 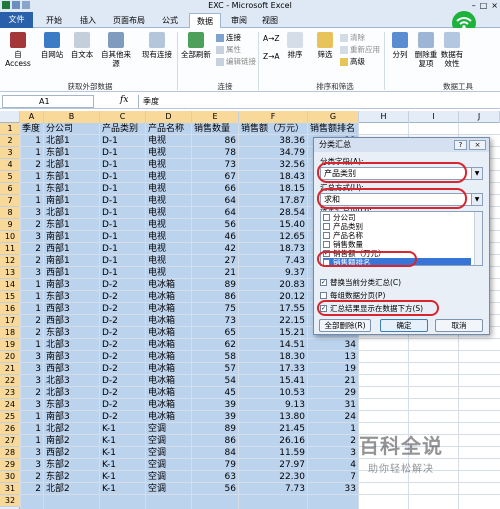 I want to click on table-cell: 28.54, so click(x=272, y=213).